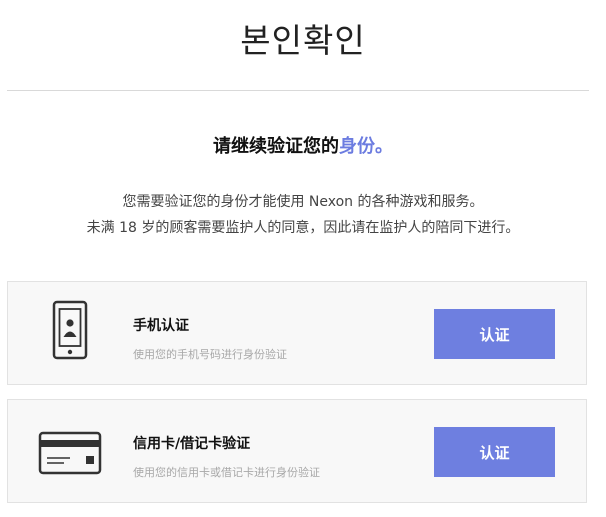  What do you see at coordinates (303, 40) in the screenshot?
I see `page-title: 본인확인` at bounding box center [303, 40].